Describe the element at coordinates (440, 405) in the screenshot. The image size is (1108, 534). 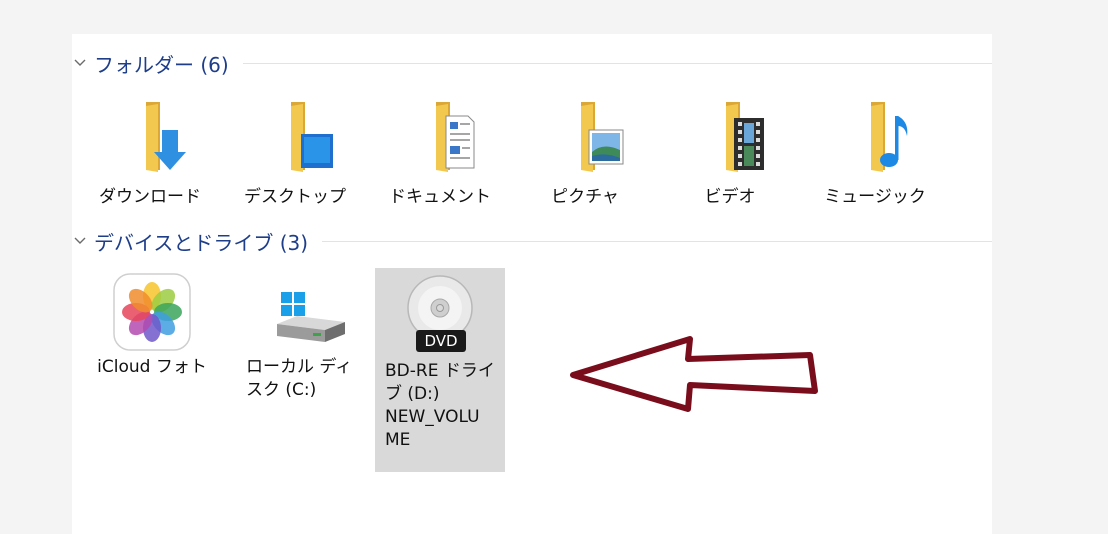
I see `drive-label: BD-RE ドライ ブ (D:) NEW_VOLU ME` at that location.